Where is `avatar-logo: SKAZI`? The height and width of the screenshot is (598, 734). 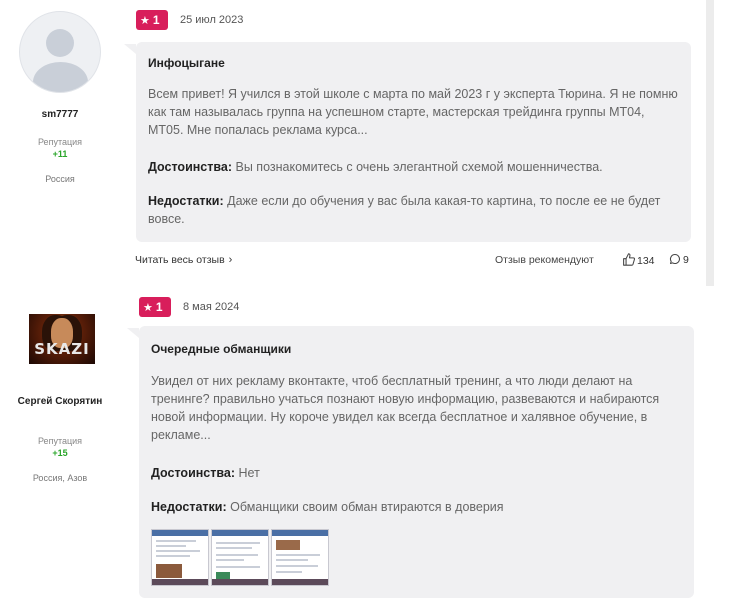 avatar-logo: SKAZI is located at coordinates (62, 349).